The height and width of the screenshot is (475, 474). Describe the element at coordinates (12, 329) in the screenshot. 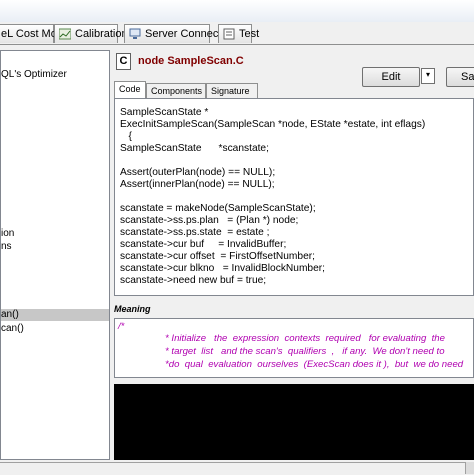

I see `tree-item: can()` at that location.